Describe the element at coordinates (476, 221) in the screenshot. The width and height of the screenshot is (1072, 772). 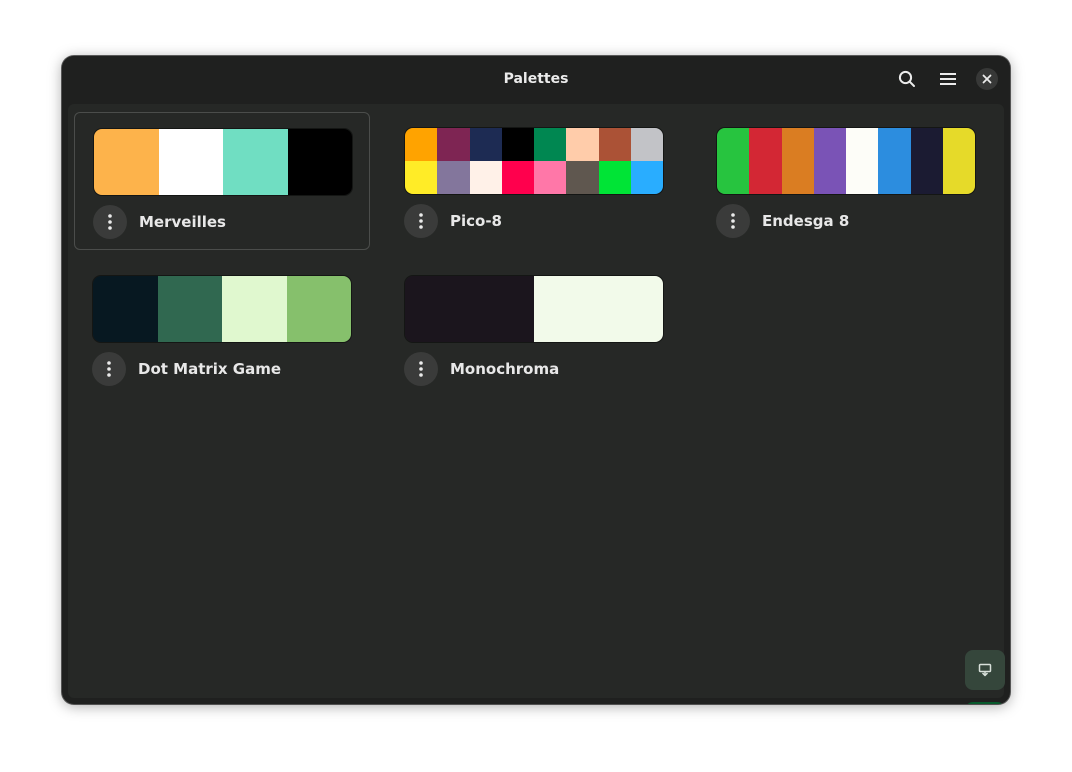
I see `palette-name: Pico-8` at that location.